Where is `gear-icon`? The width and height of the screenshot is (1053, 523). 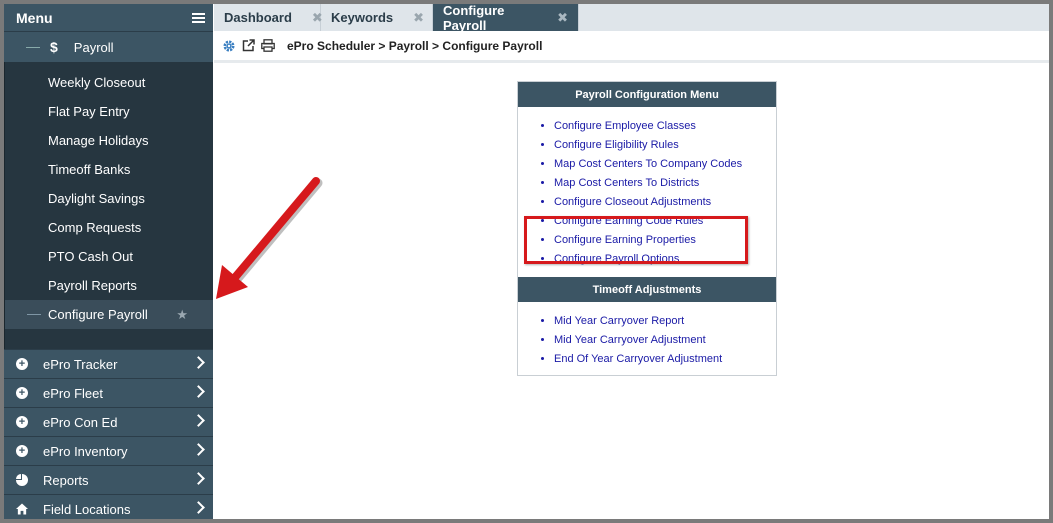 gear-icon is located at coordinates (229, 46).